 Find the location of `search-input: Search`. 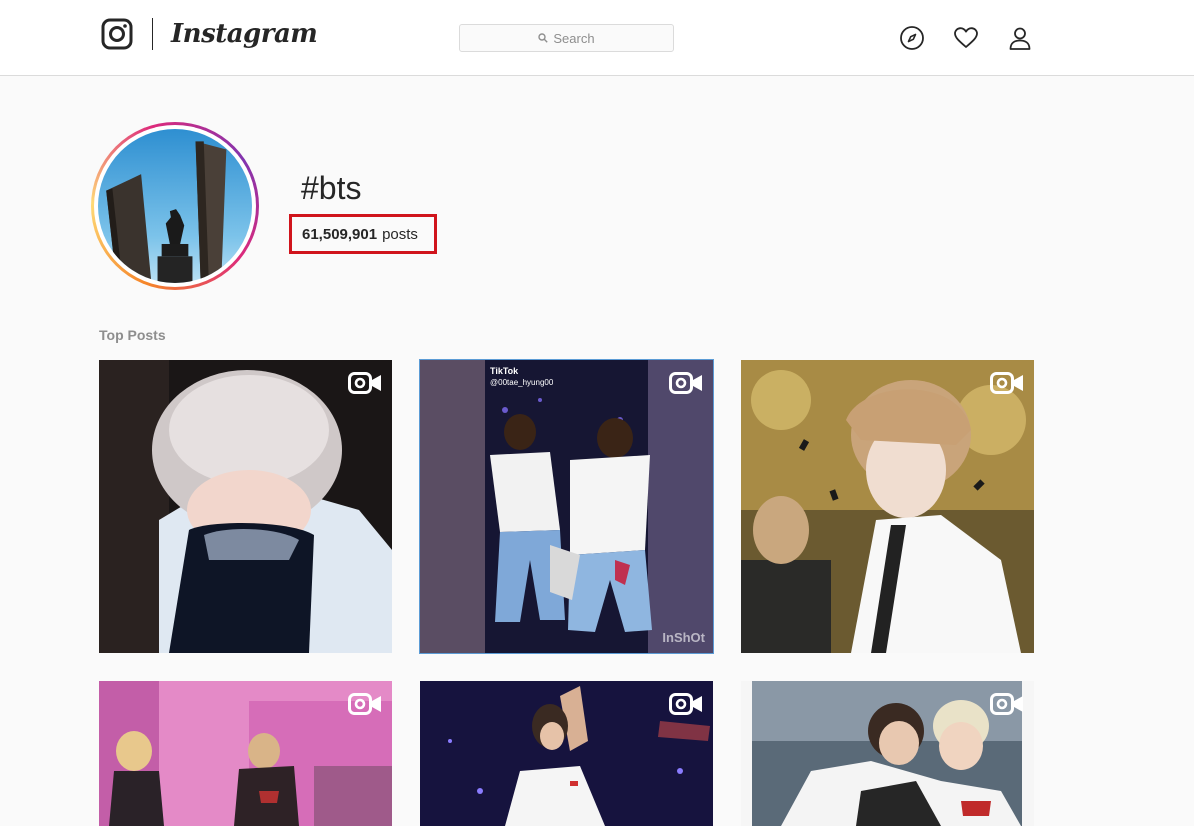

search-input: Search is located at coordinates (566, 38).